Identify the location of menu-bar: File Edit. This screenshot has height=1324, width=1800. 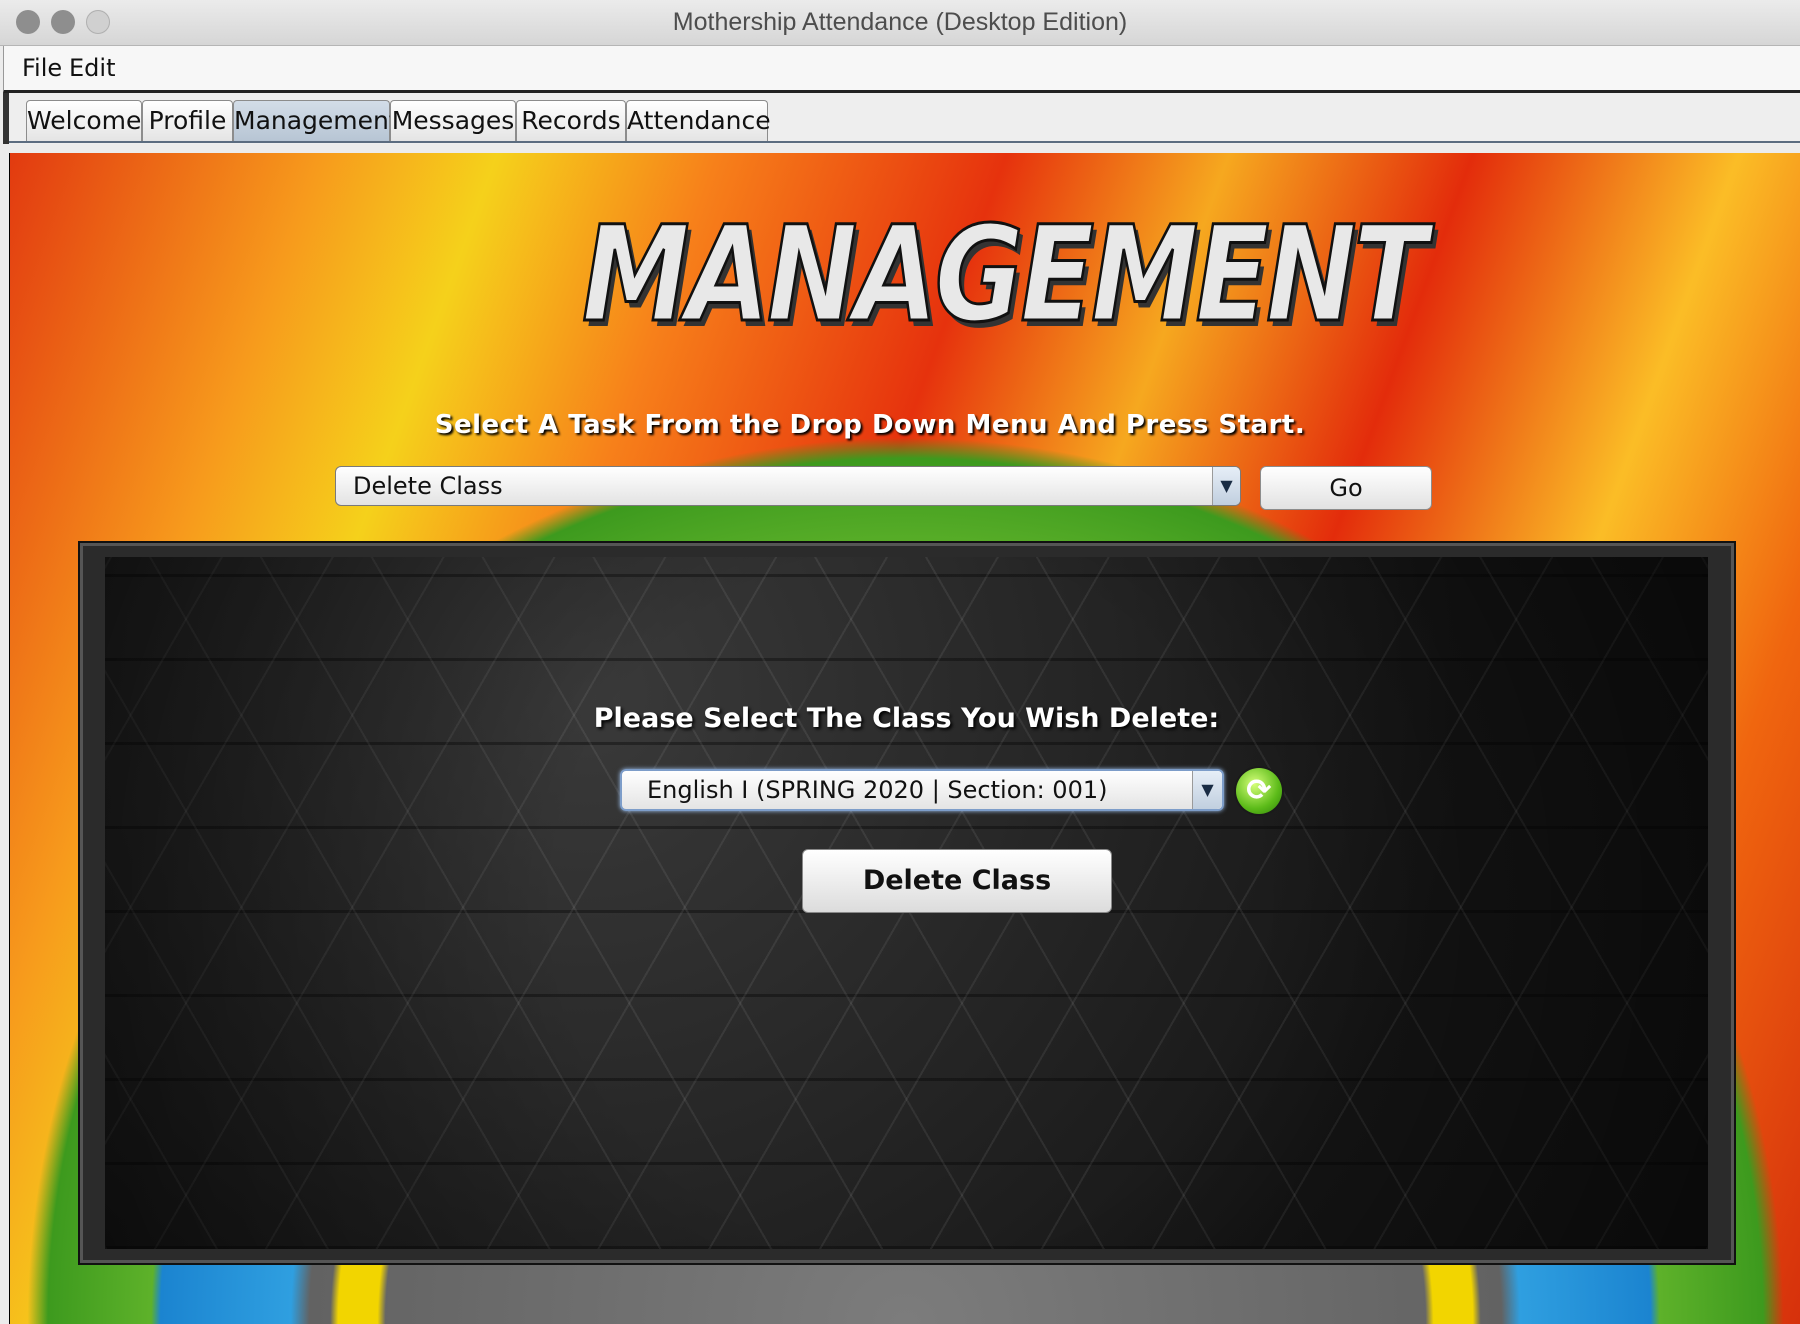
(901, 69).